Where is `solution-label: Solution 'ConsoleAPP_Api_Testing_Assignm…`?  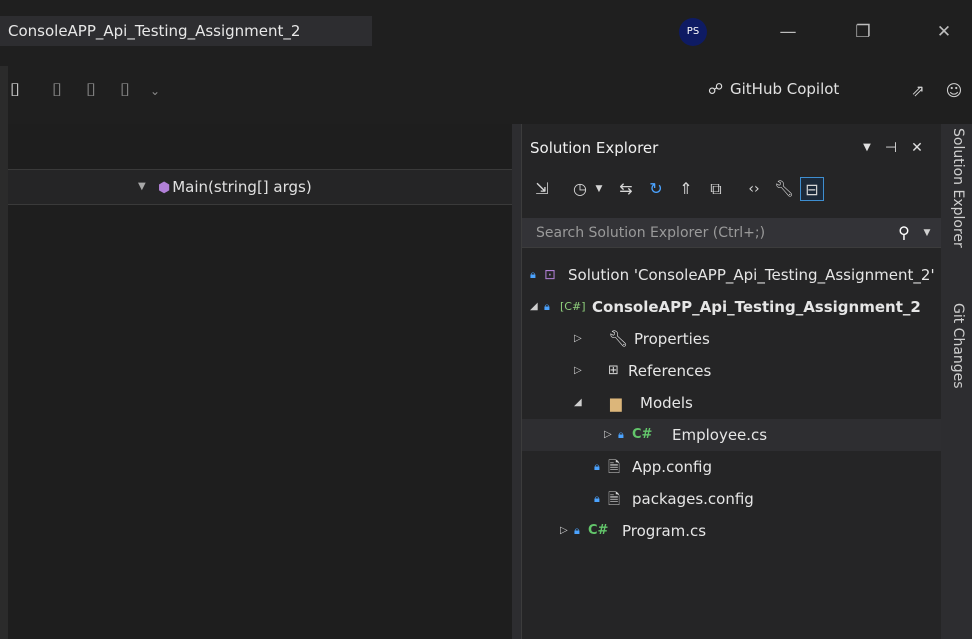 solution-label: Solution 'ConsoleAPP_Api_Testing_Assignm… is located at coordinates (751, 275).